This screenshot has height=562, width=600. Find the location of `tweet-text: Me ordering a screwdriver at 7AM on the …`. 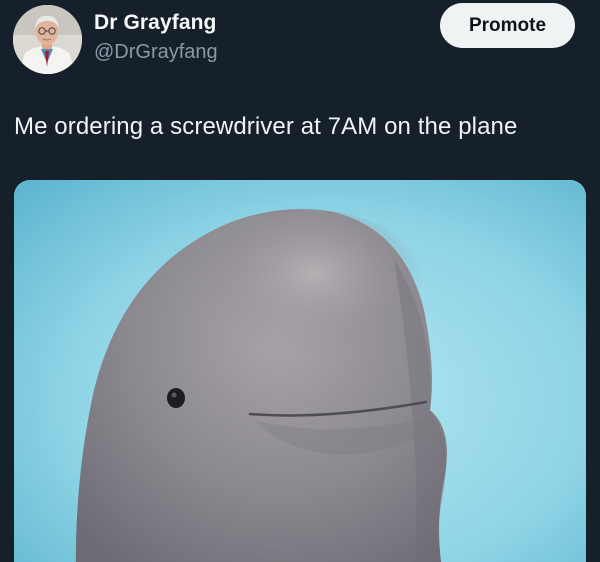

tweet-text: Me ordering a screwdriver at 7AM on the … is located at coordinates (266, 126).